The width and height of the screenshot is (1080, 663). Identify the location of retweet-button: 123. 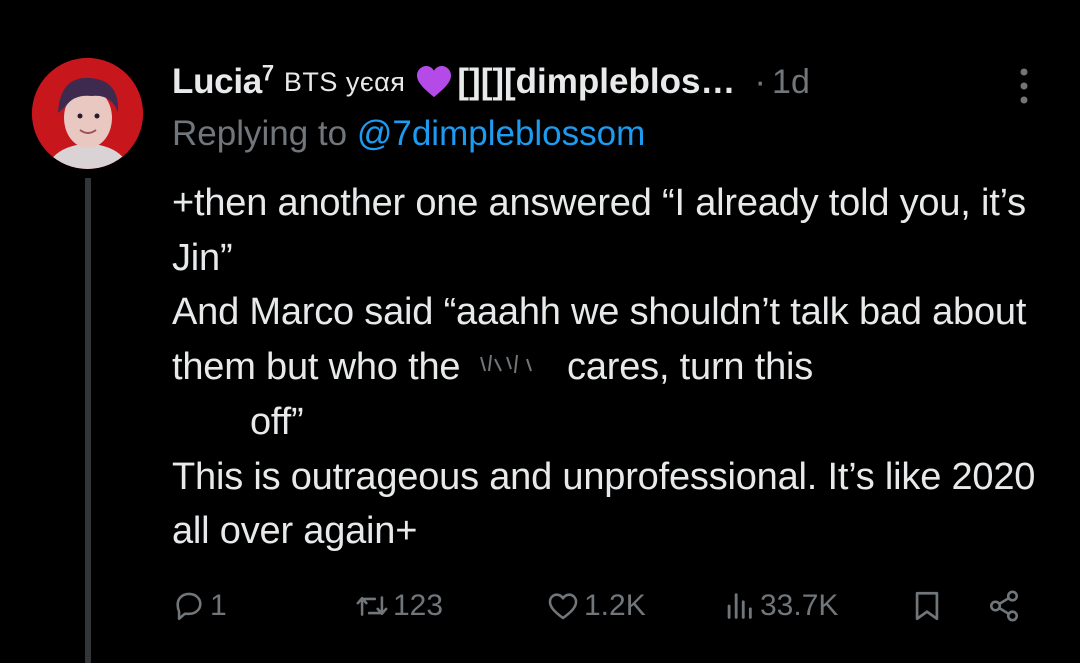
(399, 606).